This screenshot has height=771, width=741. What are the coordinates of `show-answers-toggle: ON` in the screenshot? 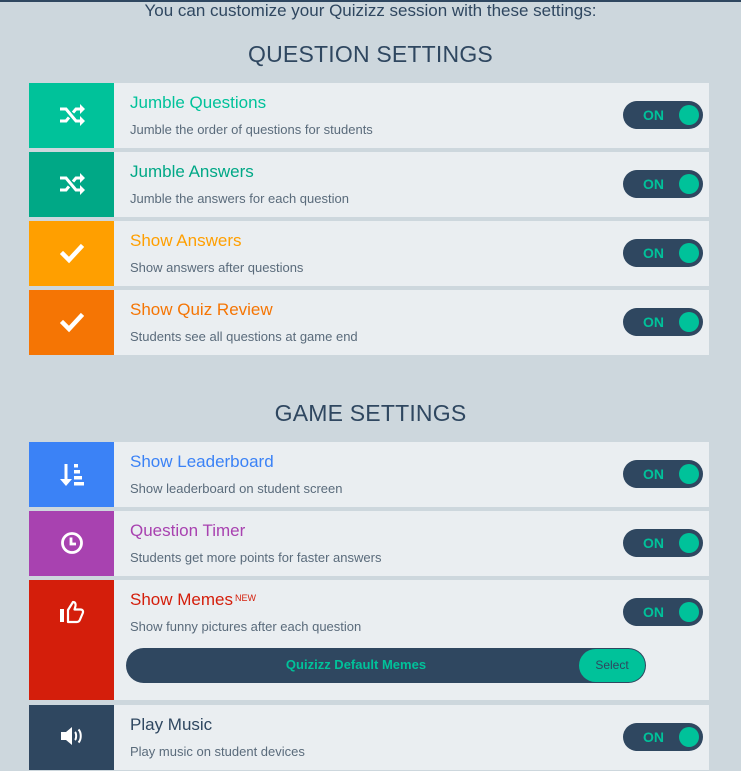 It's located at (663, 253).